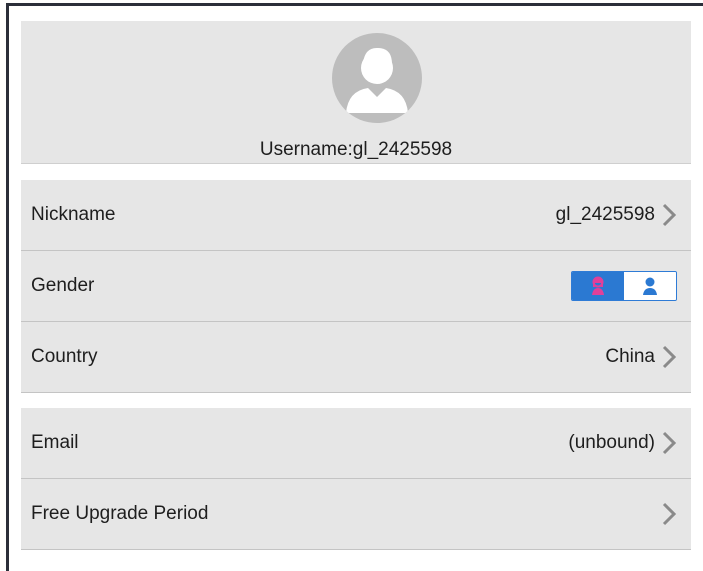  I want to click on email-row: Email (unbound), so click(356, 443).